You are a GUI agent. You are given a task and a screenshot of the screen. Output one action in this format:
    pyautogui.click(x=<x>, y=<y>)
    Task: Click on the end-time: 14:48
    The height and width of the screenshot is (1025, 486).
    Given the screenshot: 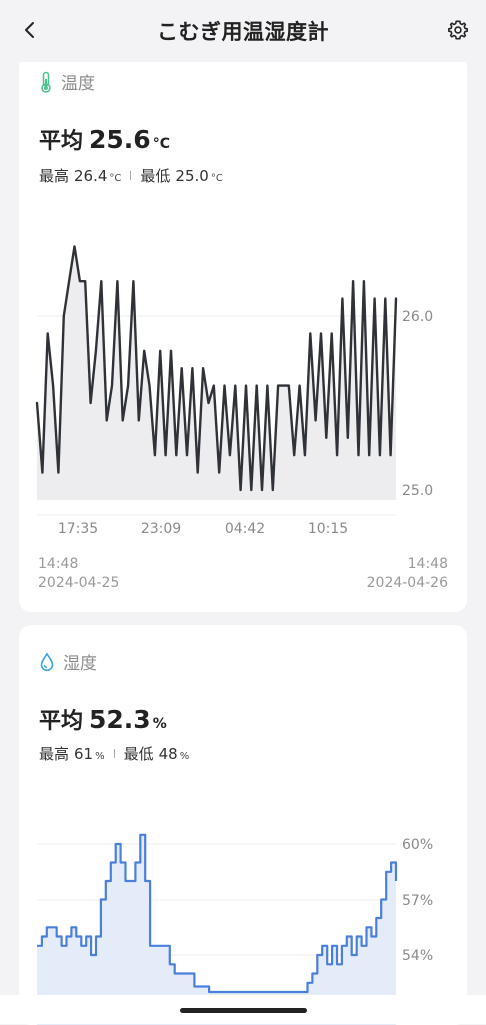 What is the action you would take?
    pyautogui.click(x=427, y=564)
    